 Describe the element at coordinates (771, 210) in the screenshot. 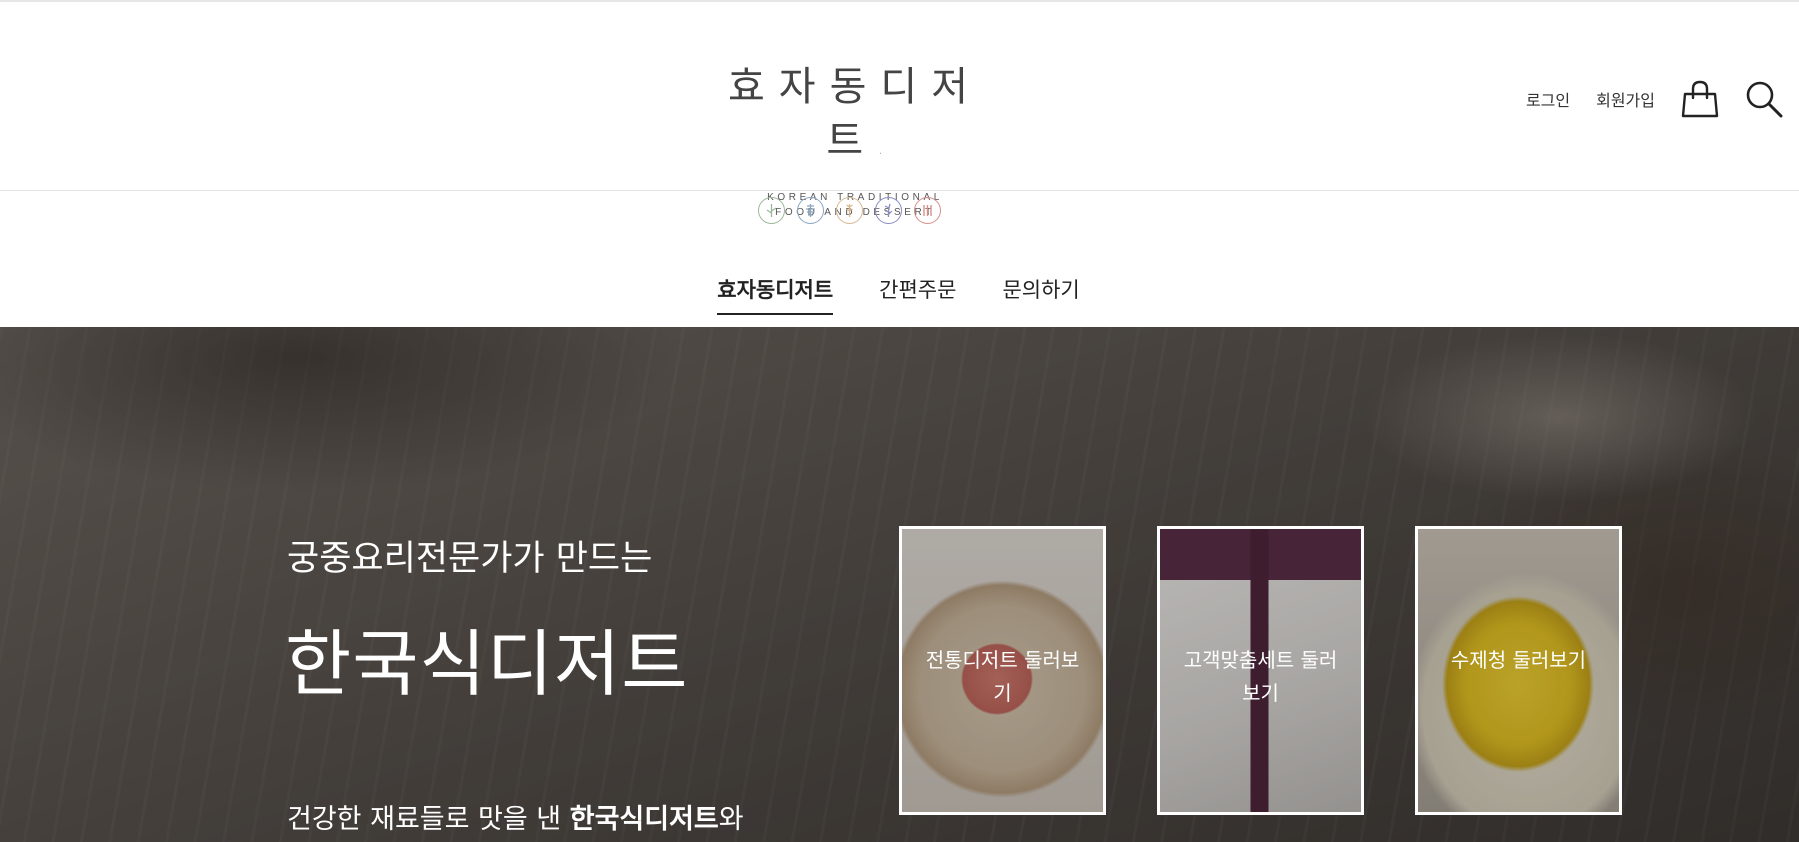

I see `leaf-symbol-icon` at that location.